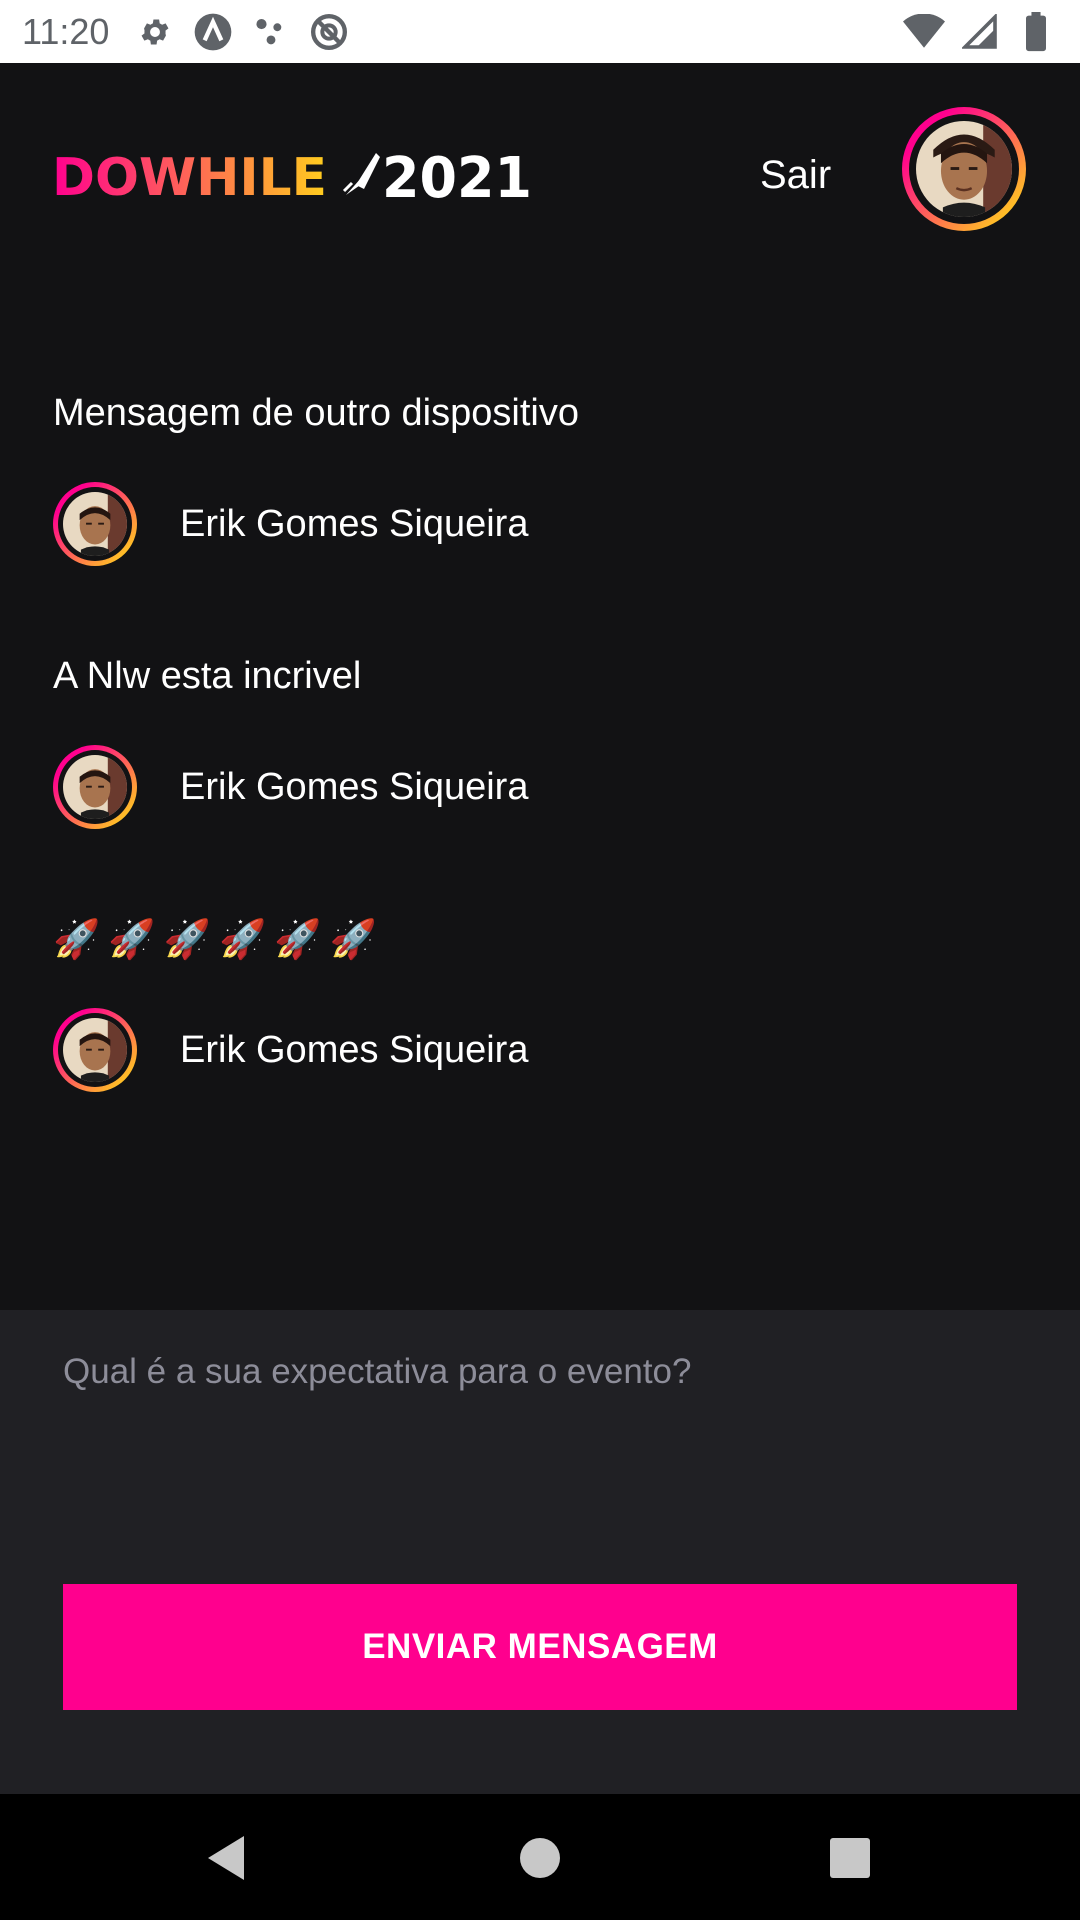 The width and height of the screenshot is (1080, 1920). What do you see at coordinates (213, 32) in the screenshot?
I see `a-circle-icon` at bounding box center [213, 32].